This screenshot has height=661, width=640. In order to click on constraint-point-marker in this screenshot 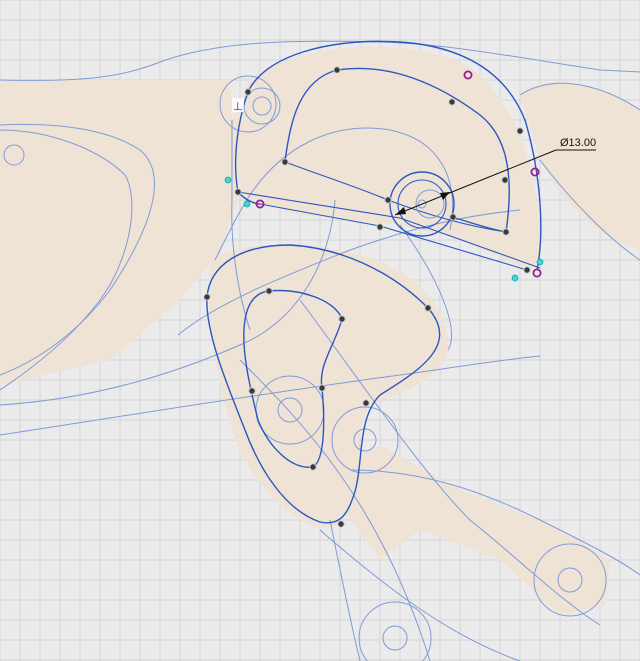, I will do `click(535, 172)`.